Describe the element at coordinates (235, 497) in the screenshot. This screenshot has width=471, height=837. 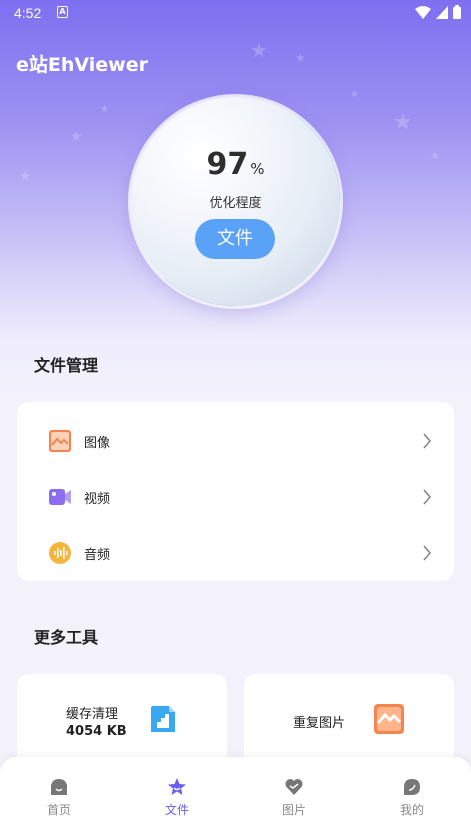
I see `file-item-video: 视频` at that location.